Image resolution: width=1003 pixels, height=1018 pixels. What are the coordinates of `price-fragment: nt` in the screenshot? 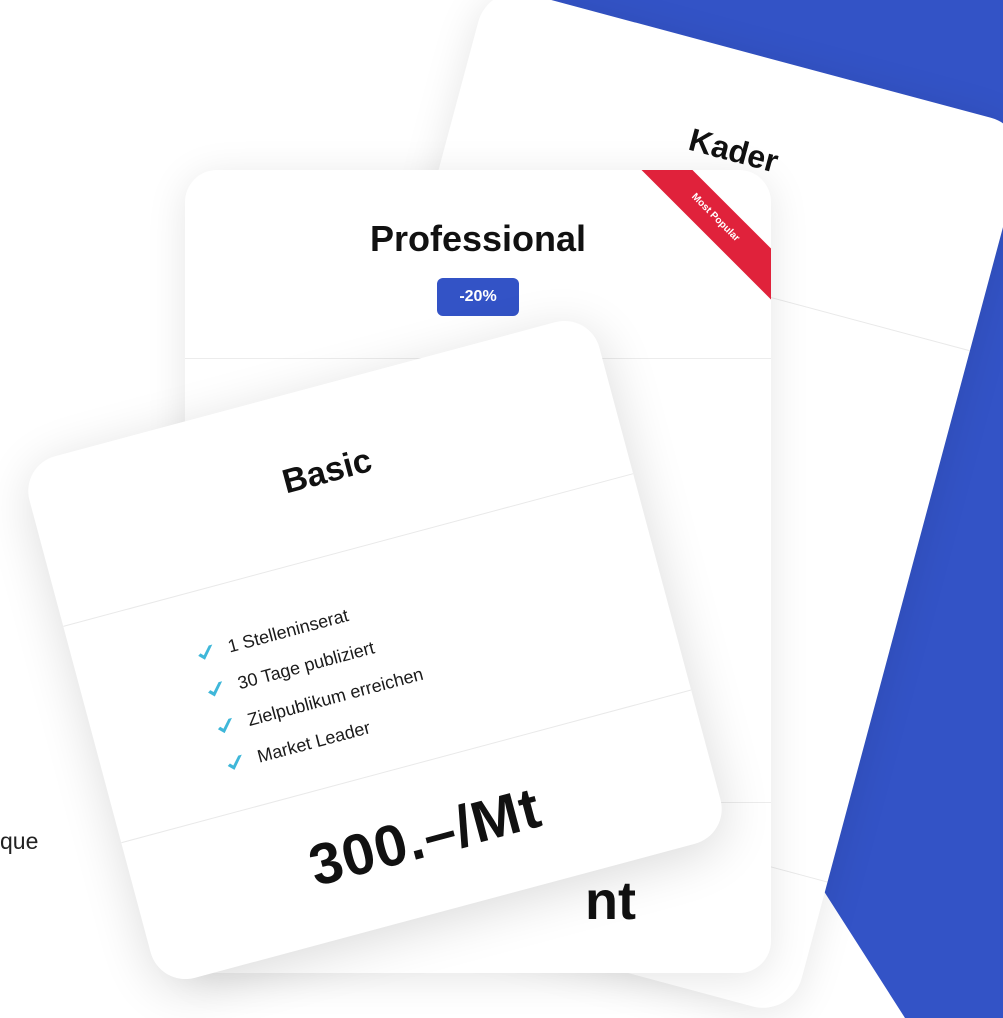 It's located at (610, 901).